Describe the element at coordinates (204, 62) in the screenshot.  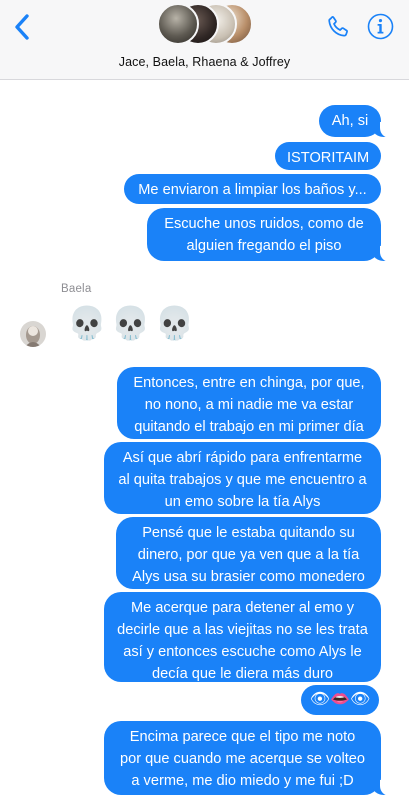
I see `conversation-title: Jace, Baela, Rhaena & Joffrey` at that location.